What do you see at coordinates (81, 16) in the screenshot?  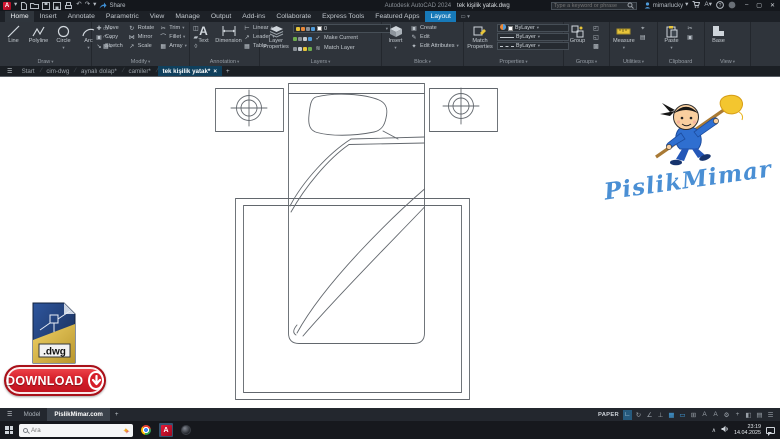 I see `ribbon-tab-annotate: Annotate` at bounding box center [81, 16].